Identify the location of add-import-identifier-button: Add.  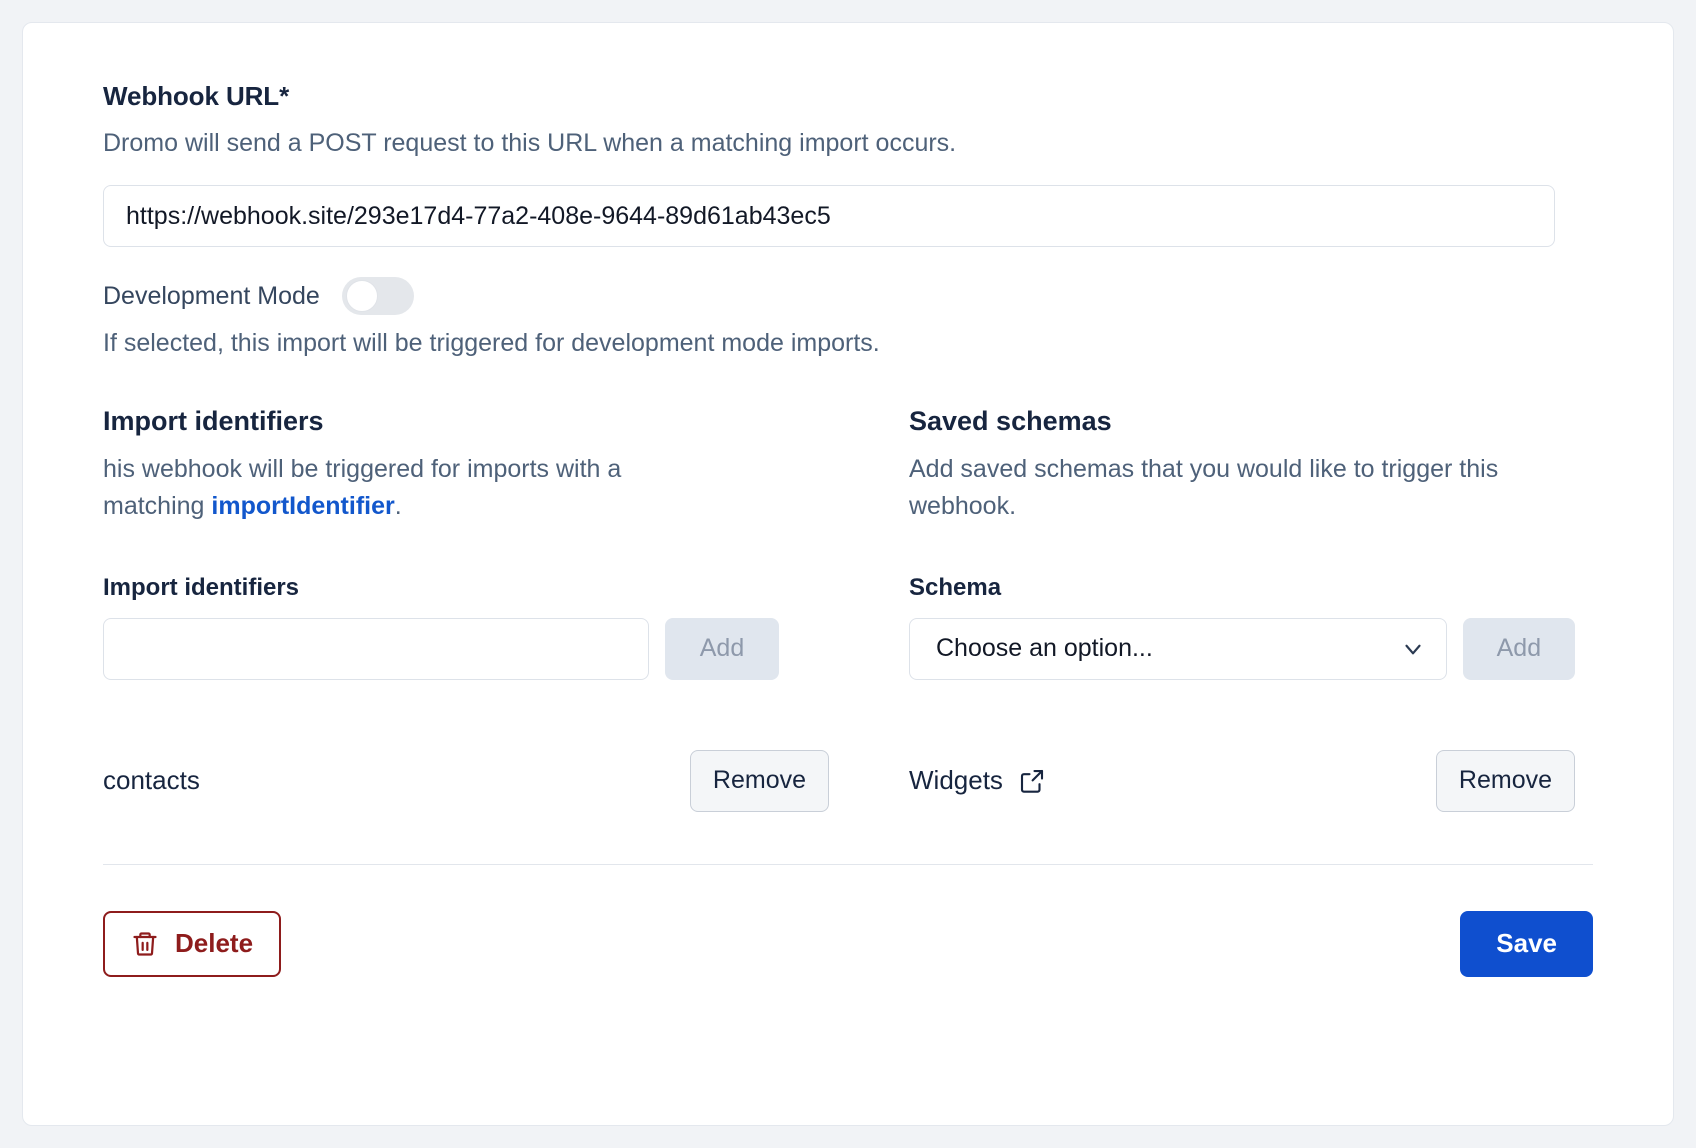
(722, 648).